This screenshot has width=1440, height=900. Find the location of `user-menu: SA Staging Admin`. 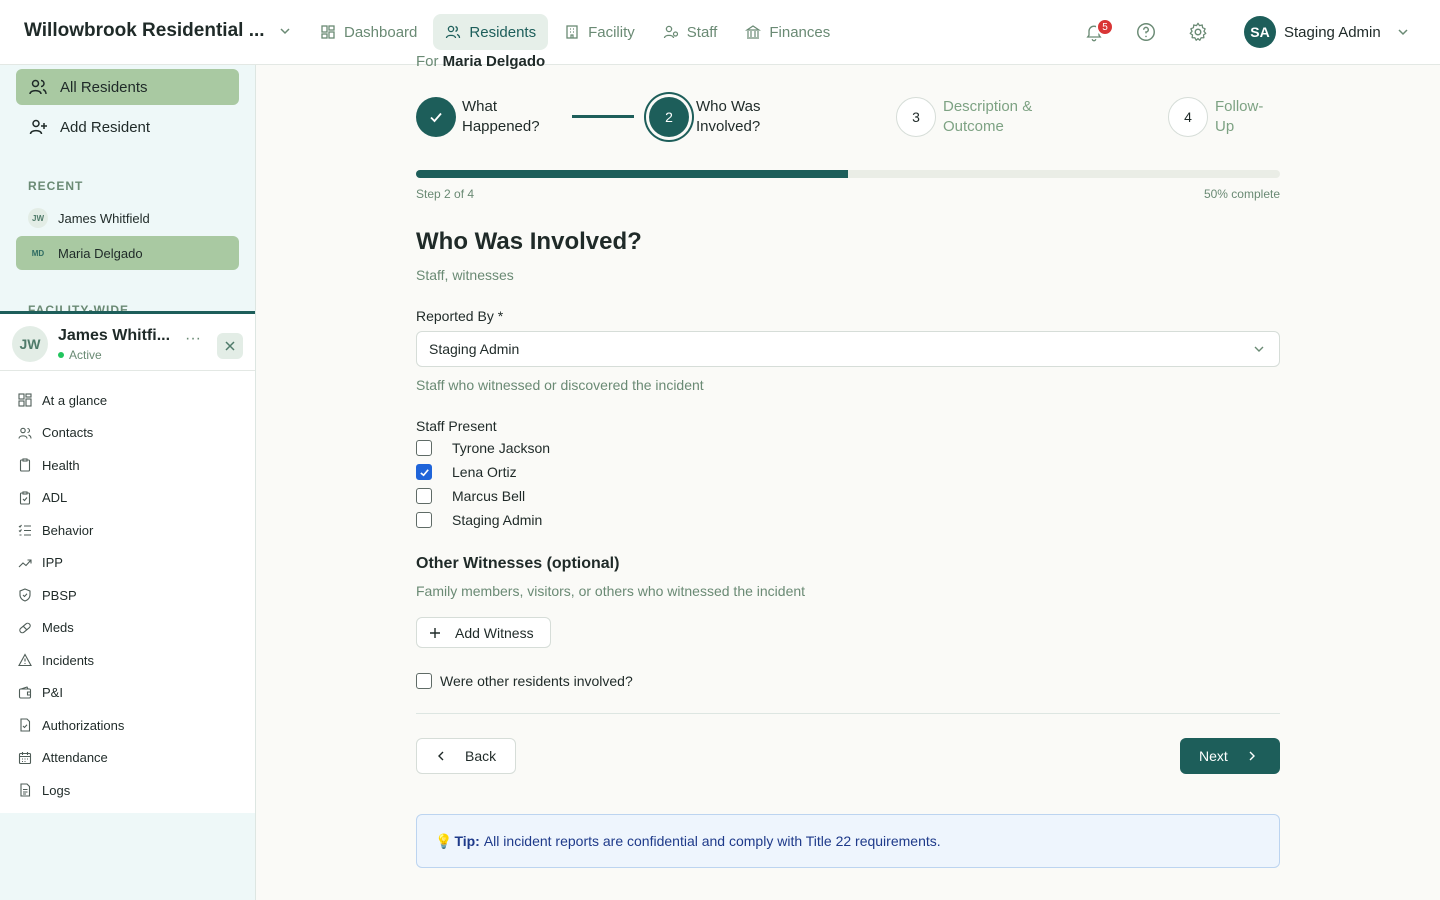

user-menu: SA Staging Admin is located at coordinates (1326, 32).